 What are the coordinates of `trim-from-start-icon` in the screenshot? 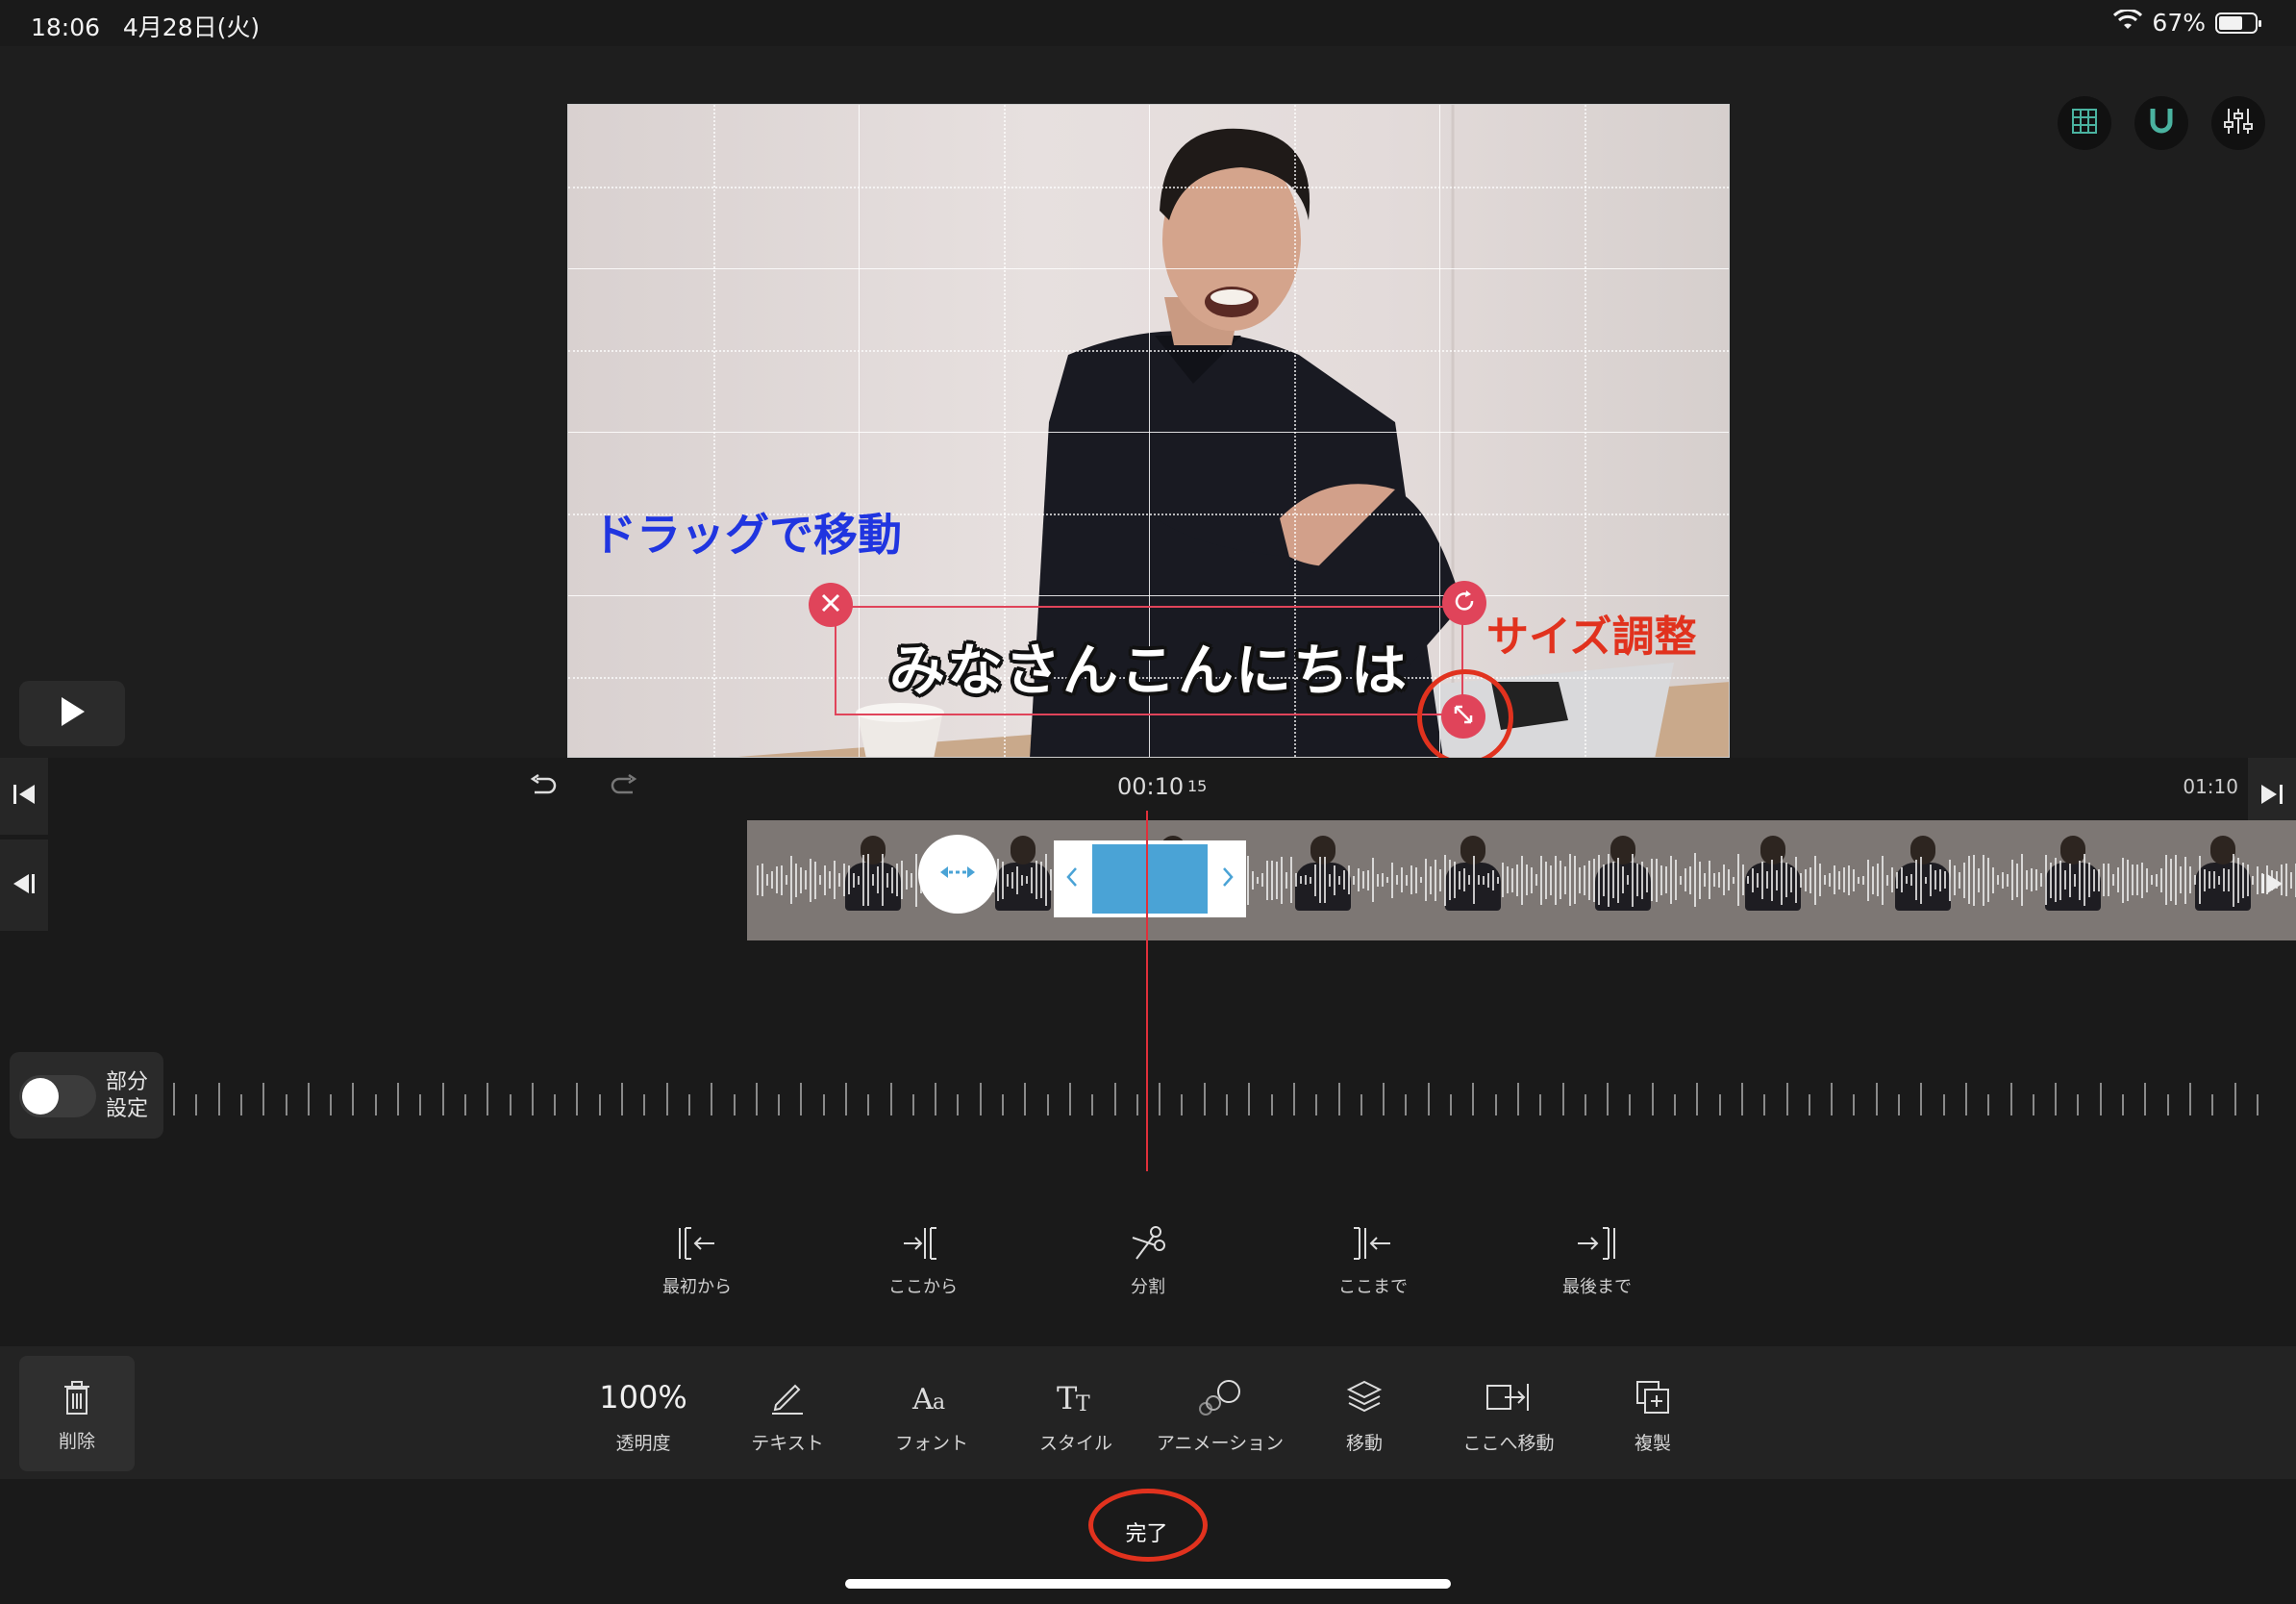 It's located at (697, 1243).